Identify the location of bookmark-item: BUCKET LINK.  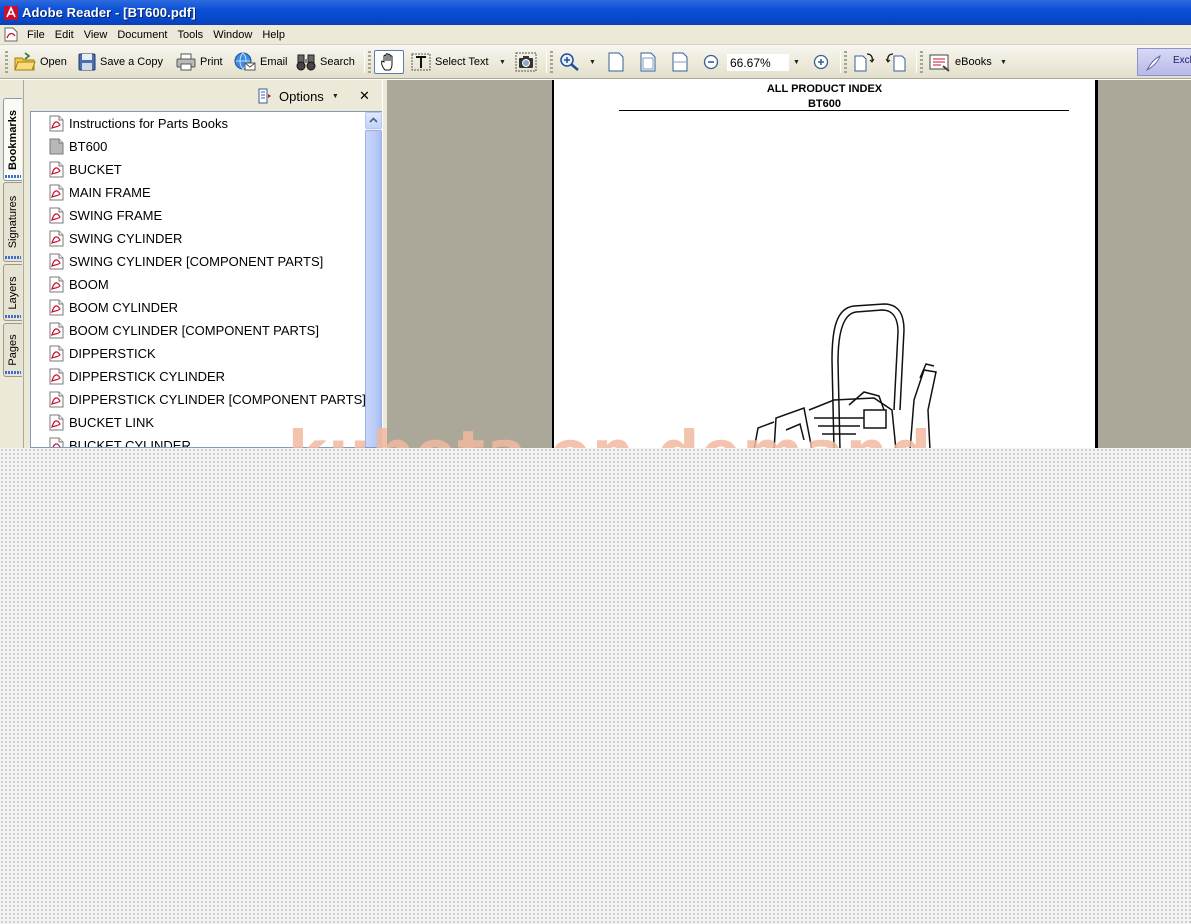
(101, 422).